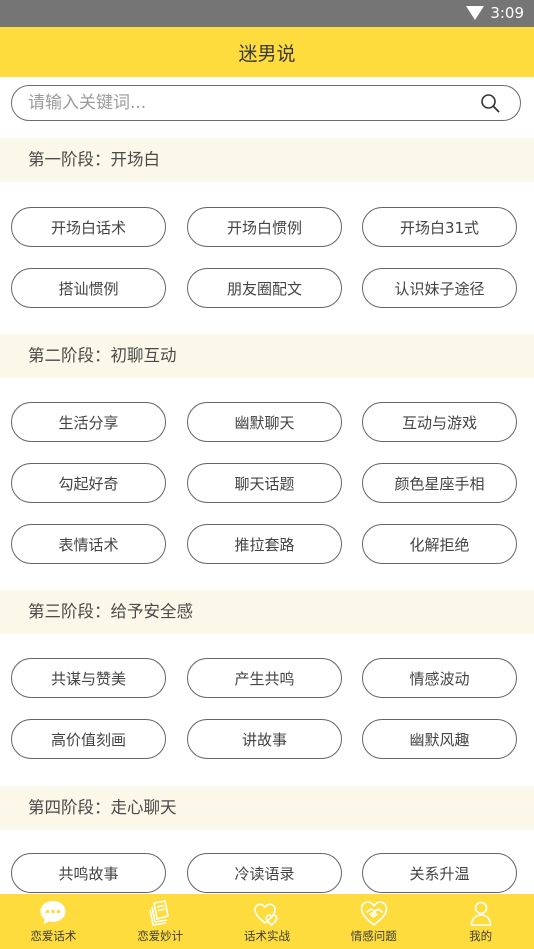 The height and width of the screenshot is (949, 534). I want to click on topic-button: 开场白惯例, so click(264, 227).